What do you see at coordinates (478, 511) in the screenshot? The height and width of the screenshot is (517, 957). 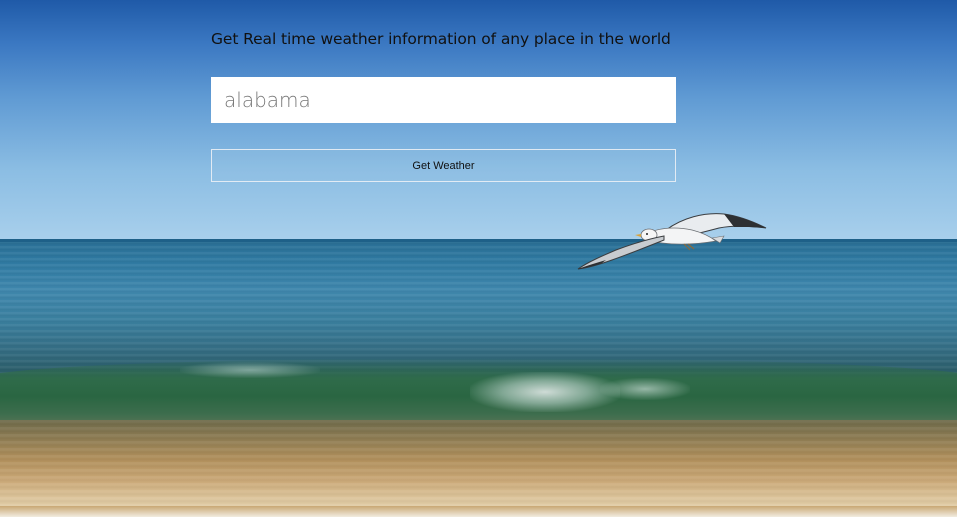 I see `sand-edge` at bounding box center [478, 511].